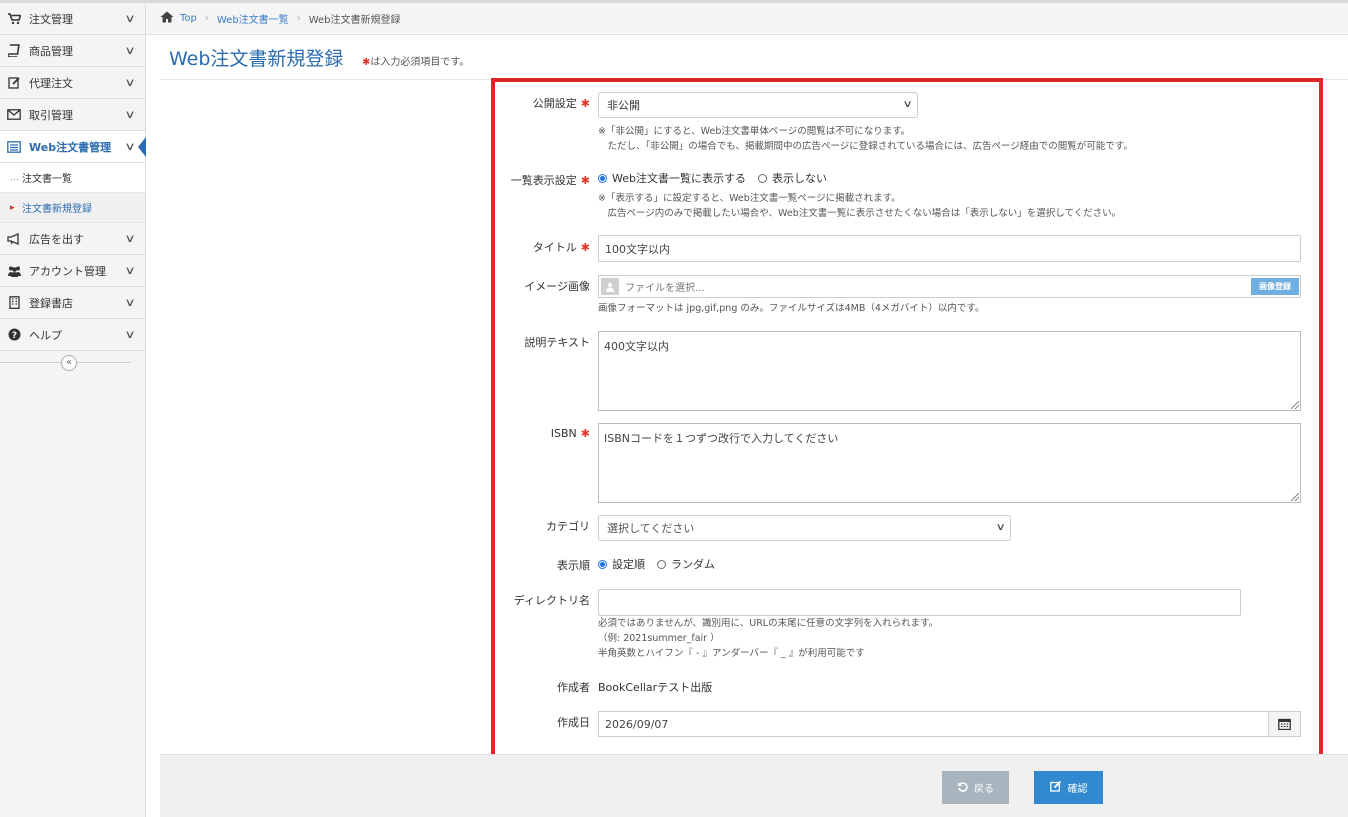 The image size is (1348, 817). I want to click on sidebar-item-product-management: 商品管理 ∨, so click(72, 51).